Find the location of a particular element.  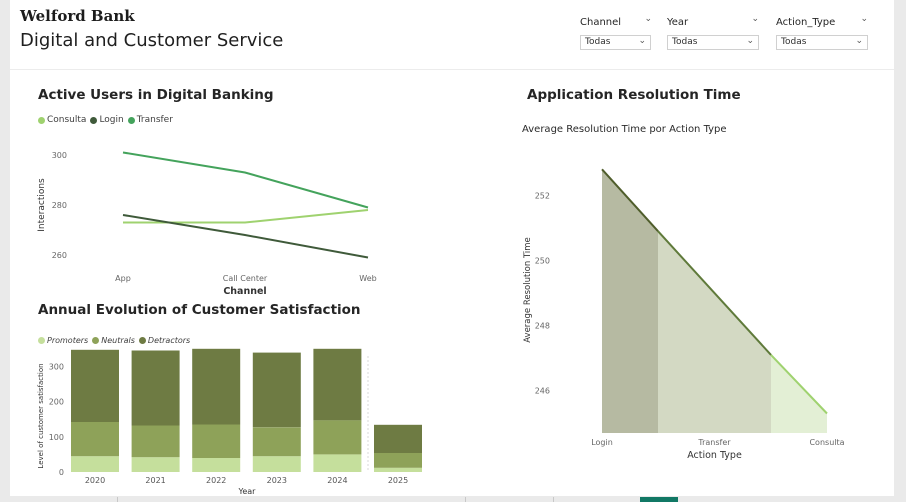

x-tick-label: 2022 is located at coordinates (216, 480).